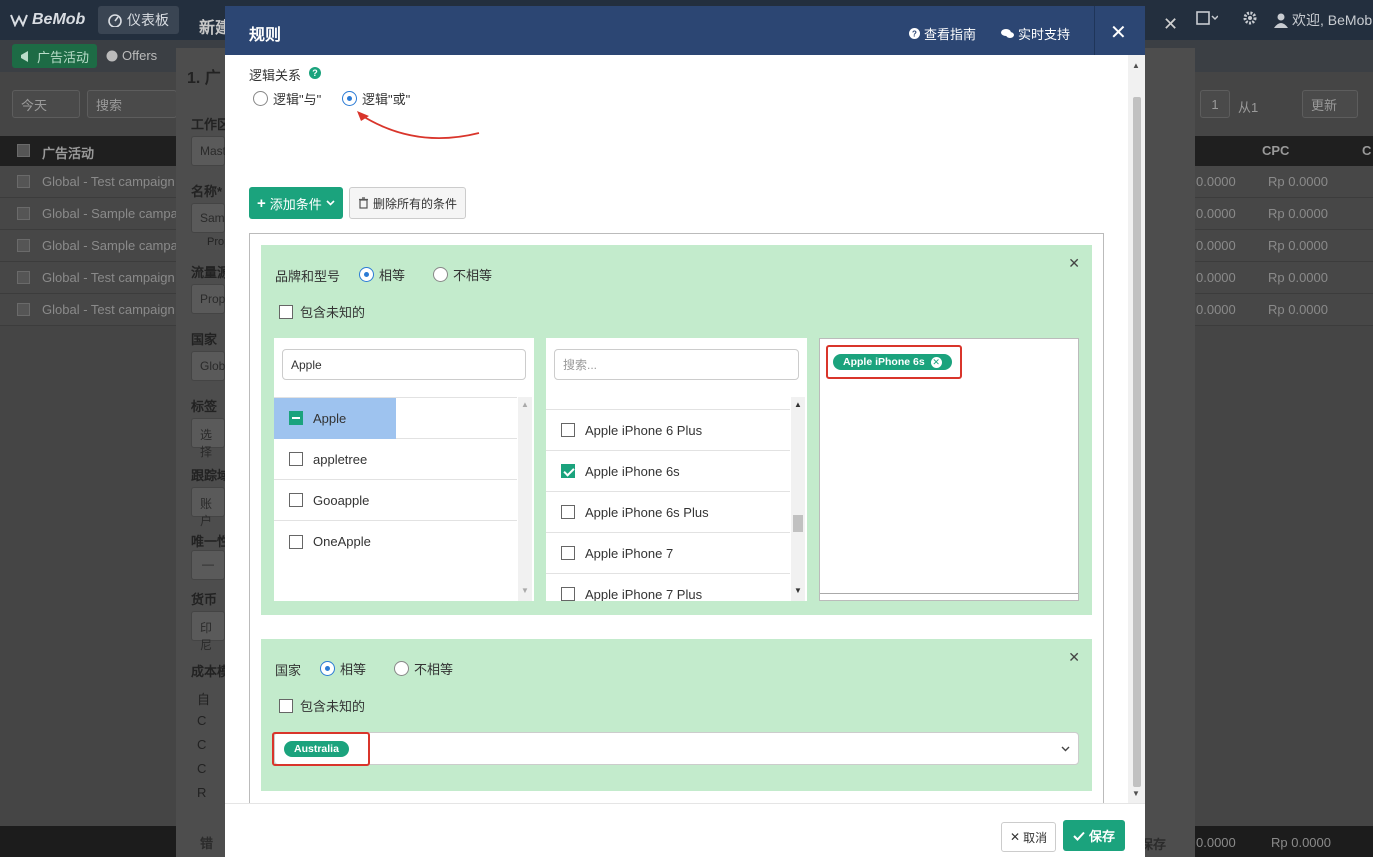  I want to click on annotation-highlight, so click(321, 749).